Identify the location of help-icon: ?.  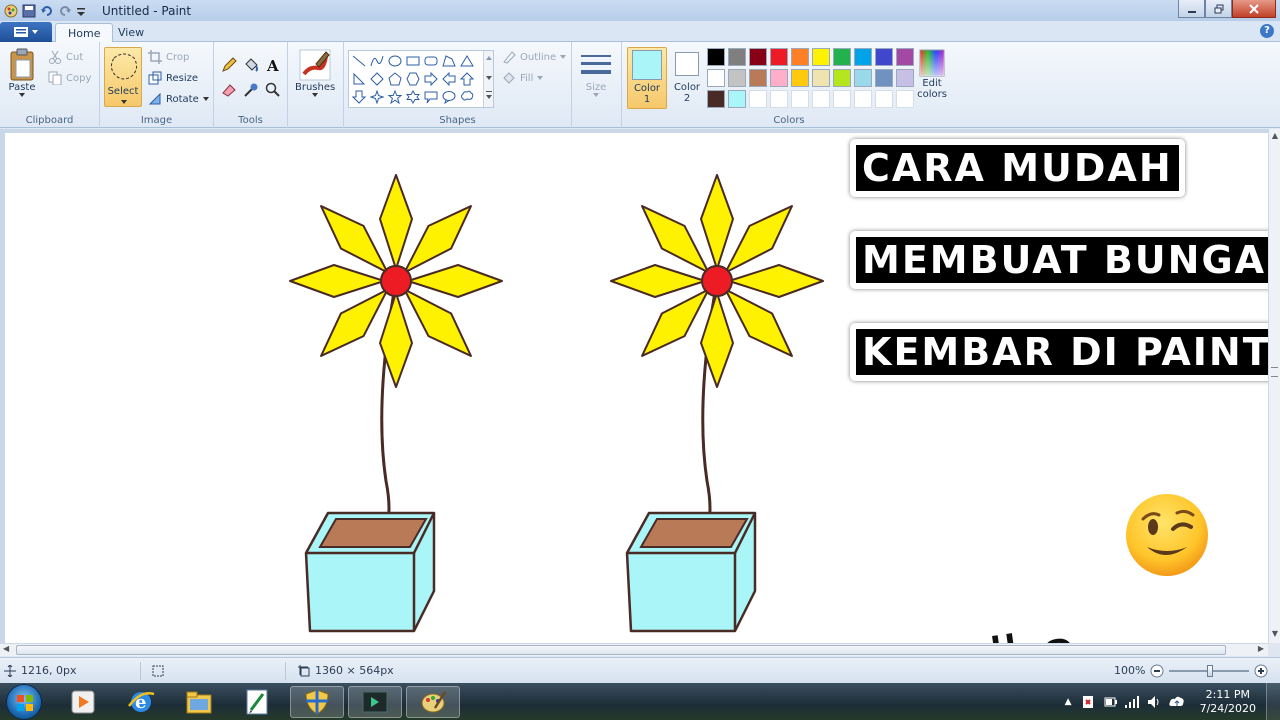
(1267, 31).